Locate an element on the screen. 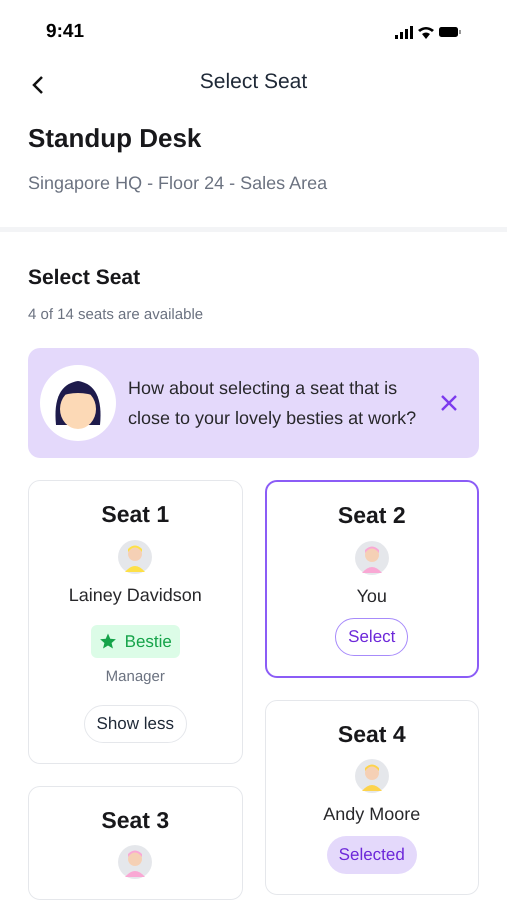 The width and height of the screenshot is (507, 900). wifi-icon is located at coordinates (426, 32).